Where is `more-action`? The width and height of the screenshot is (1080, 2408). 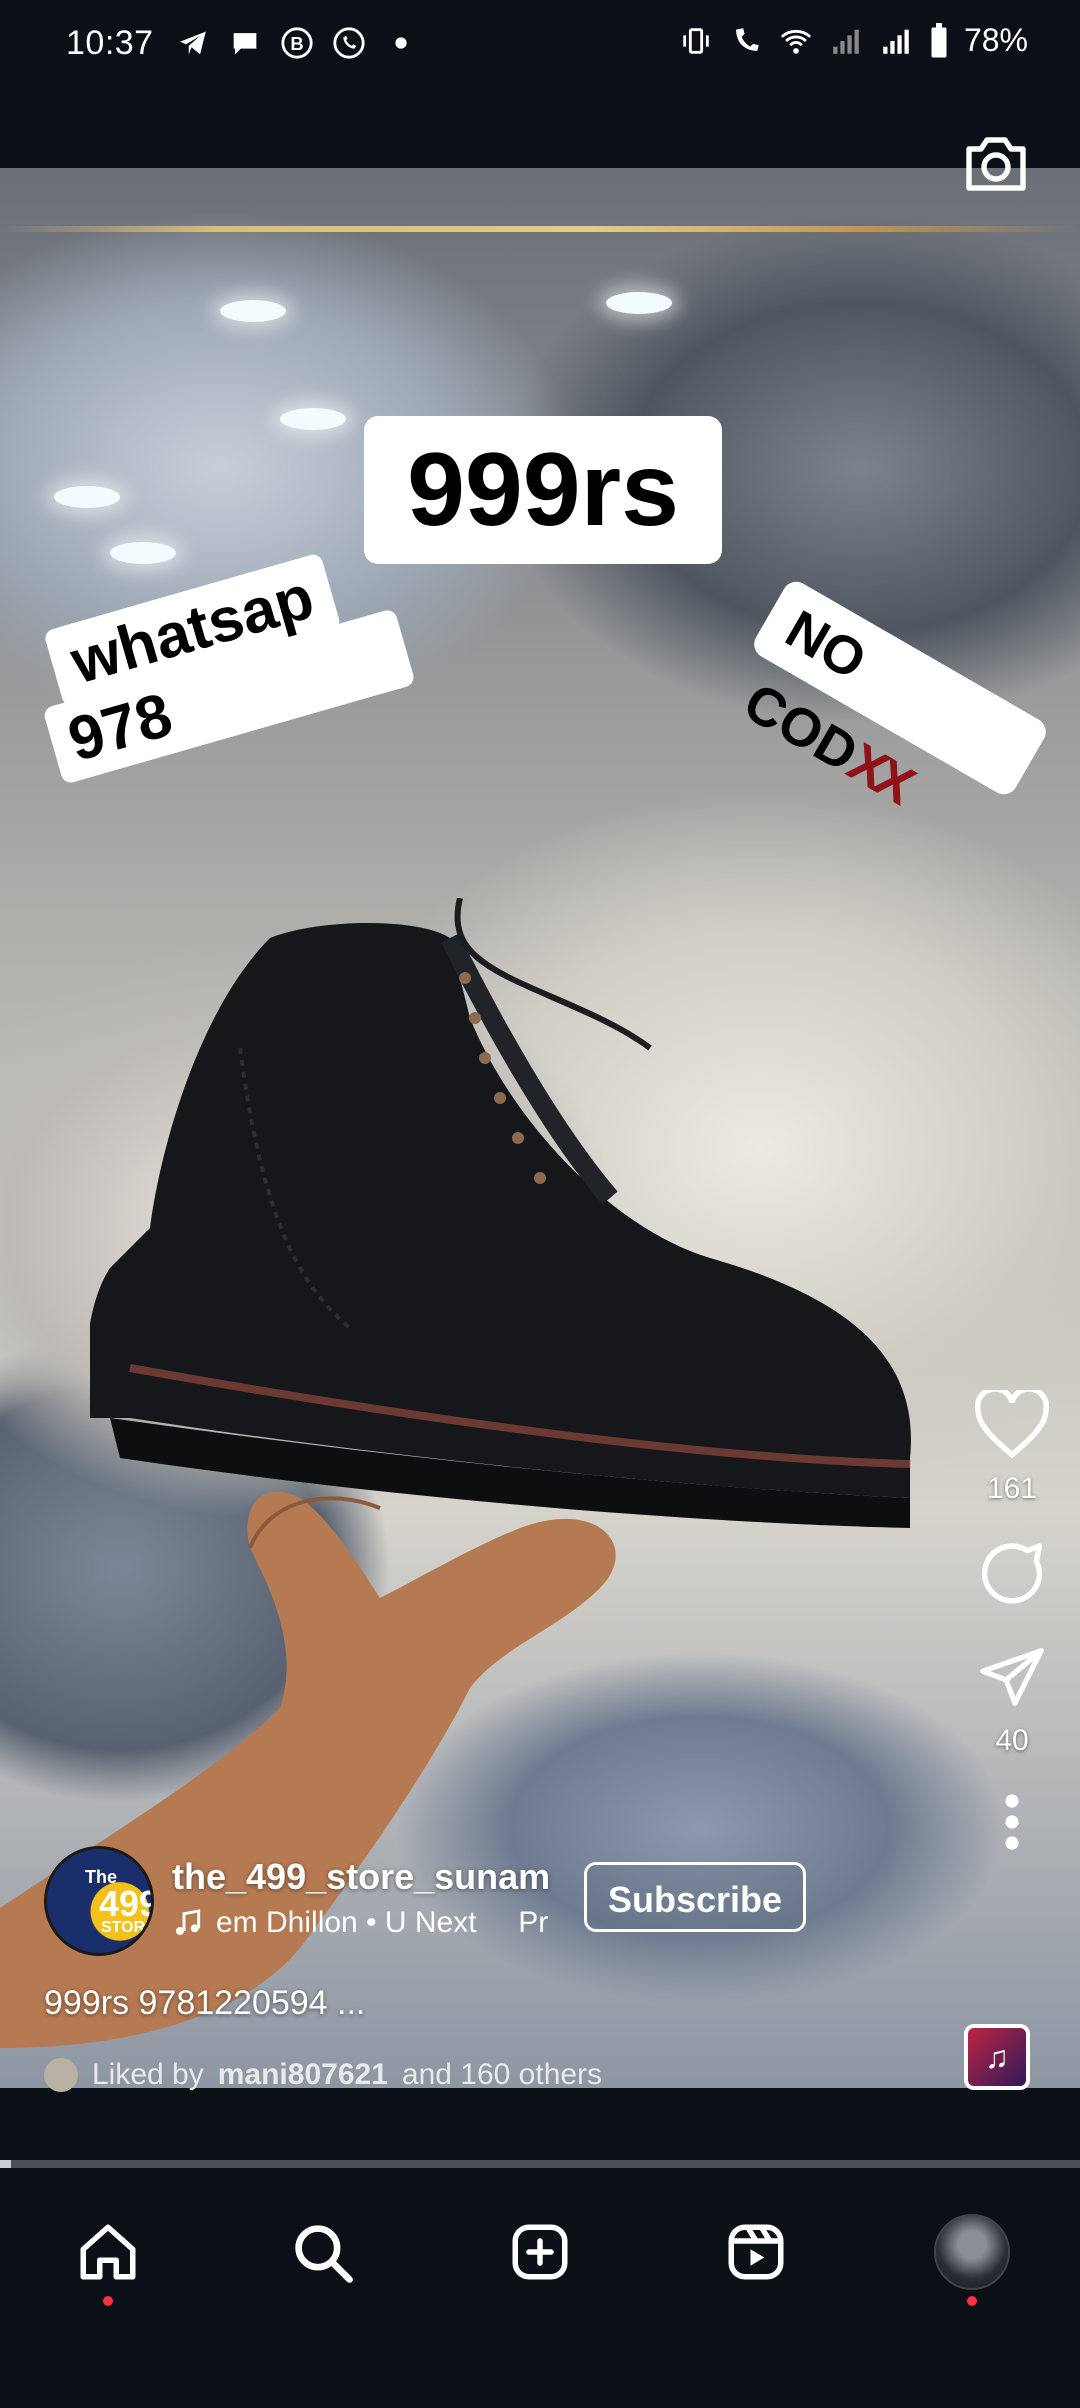
more-action is located at coordinates (1012, 1822).